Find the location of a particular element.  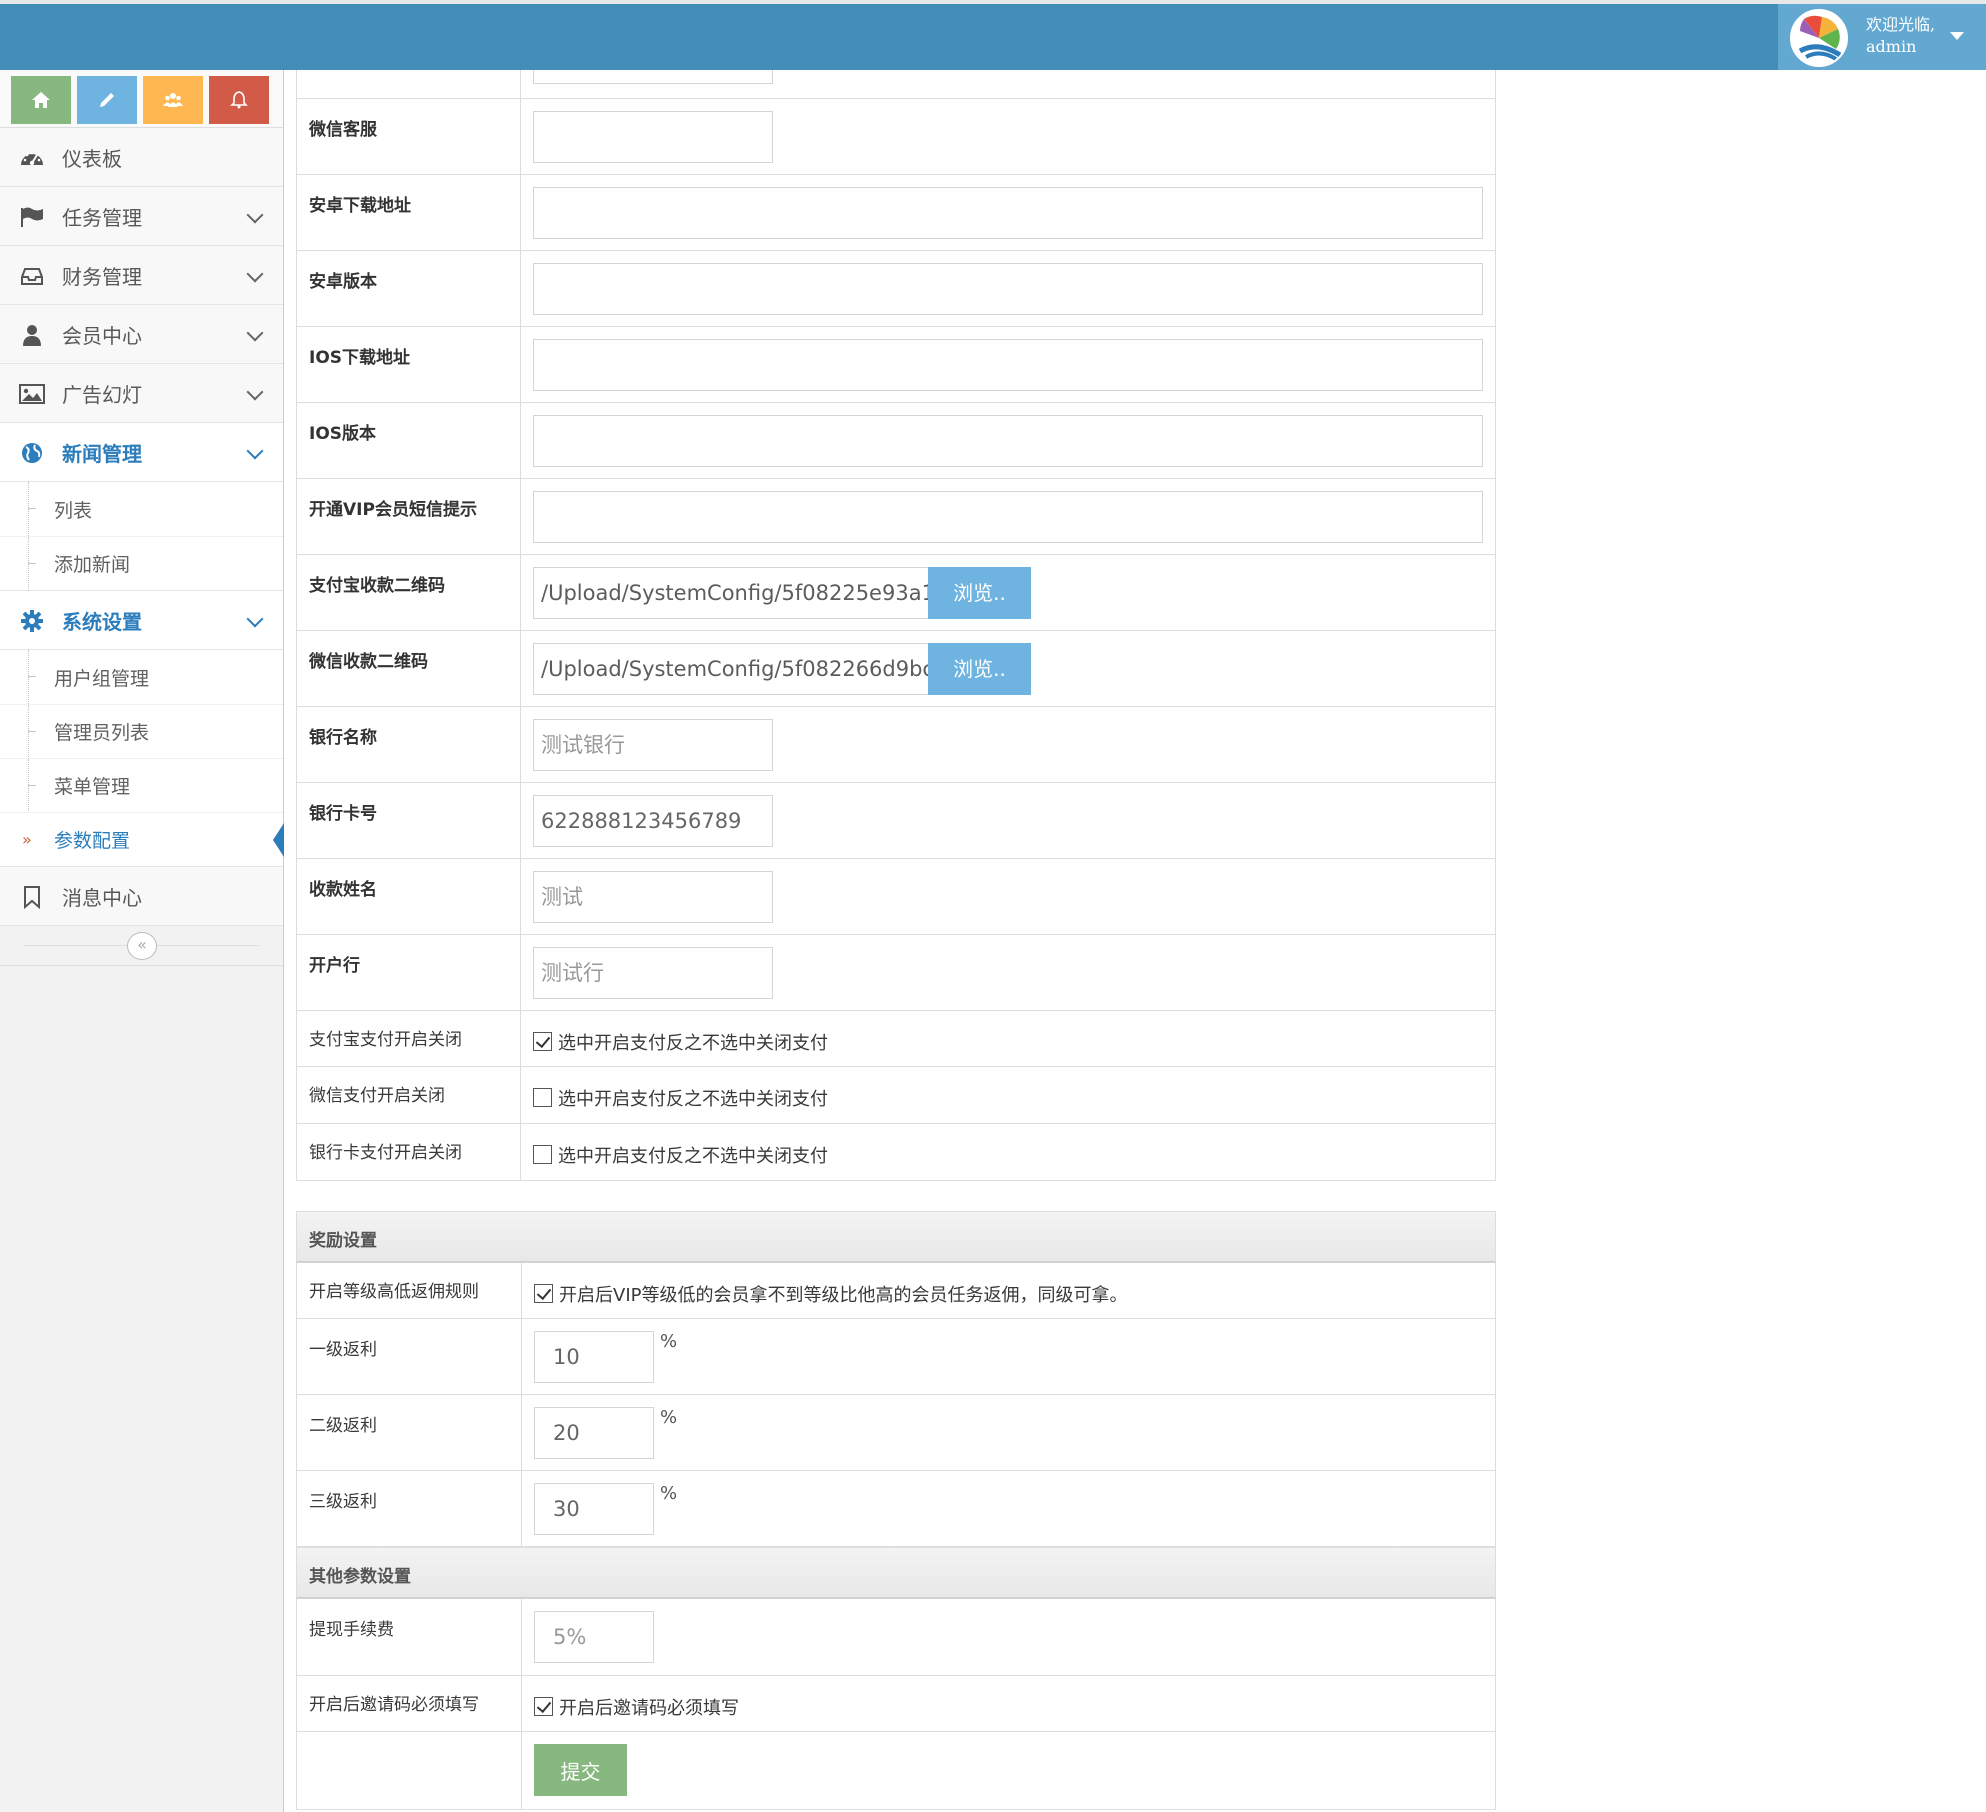

ios-url-input is located at coordinates (1008, 364).